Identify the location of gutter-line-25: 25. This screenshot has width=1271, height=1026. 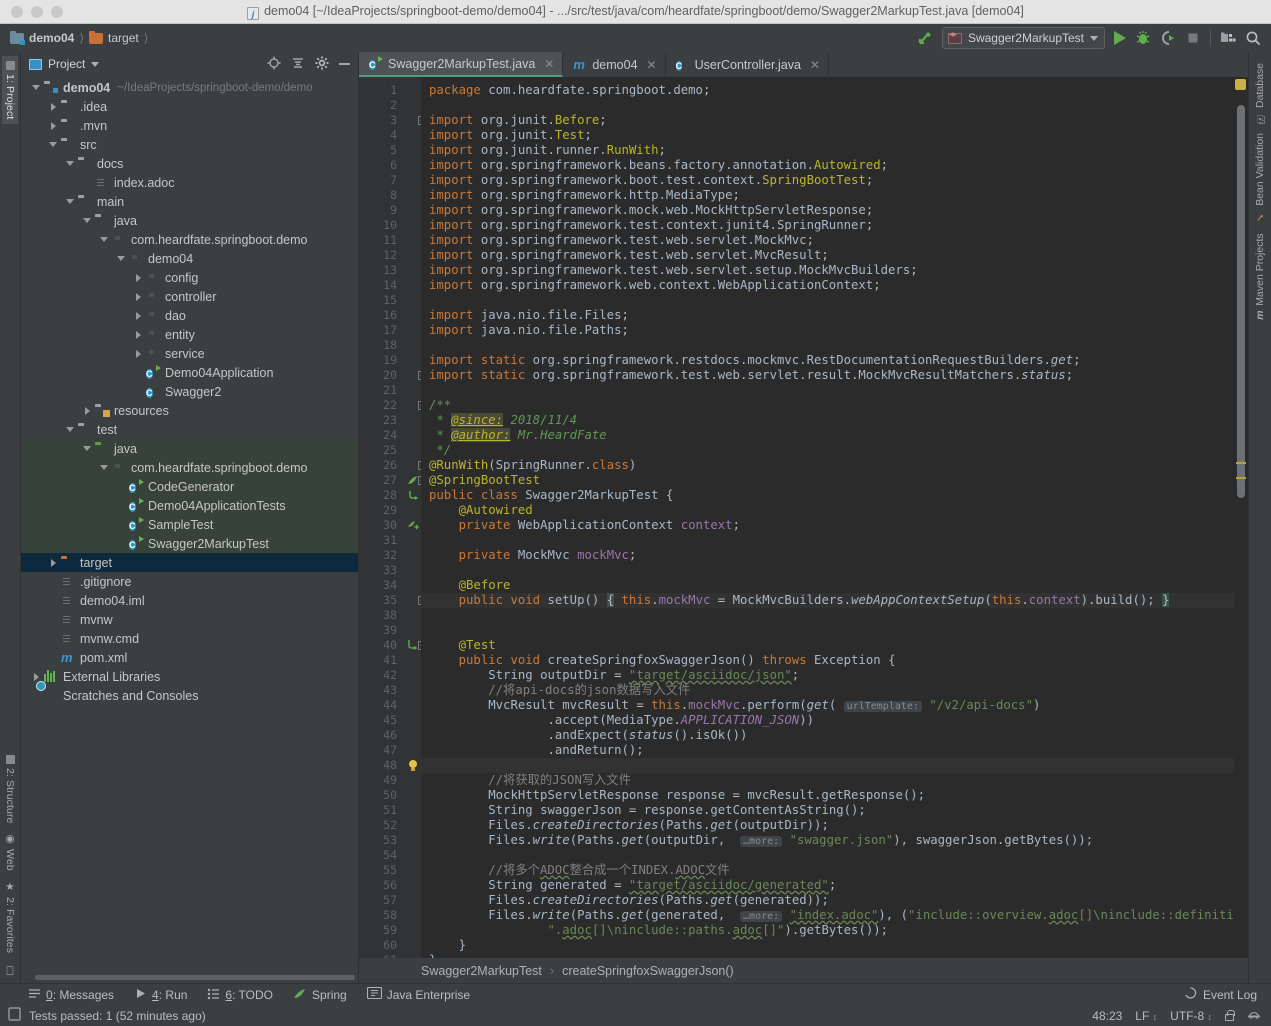
(391, 450).